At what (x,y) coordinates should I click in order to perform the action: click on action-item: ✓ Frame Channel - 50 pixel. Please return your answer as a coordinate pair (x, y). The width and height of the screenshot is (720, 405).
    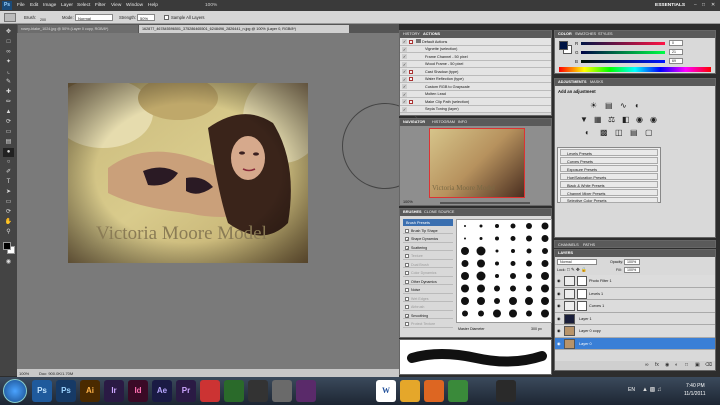
    Looking at the image, I should click on (475, 57).